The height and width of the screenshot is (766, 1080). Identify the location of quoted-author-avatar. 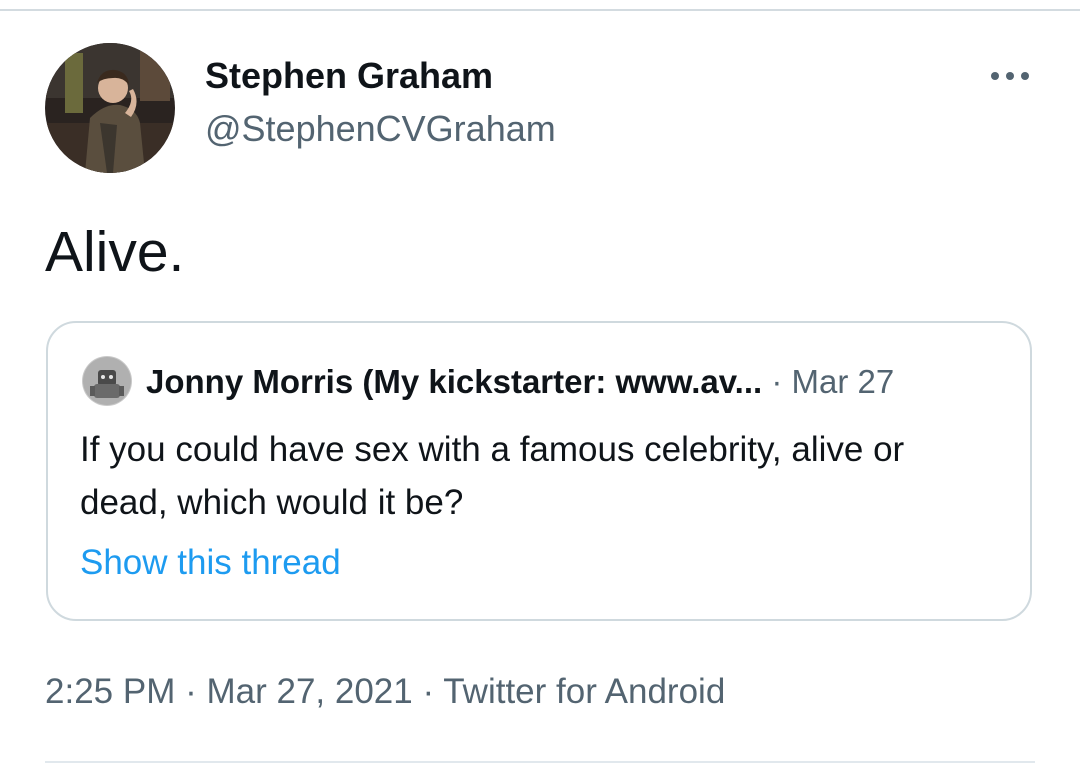
(107, 381).